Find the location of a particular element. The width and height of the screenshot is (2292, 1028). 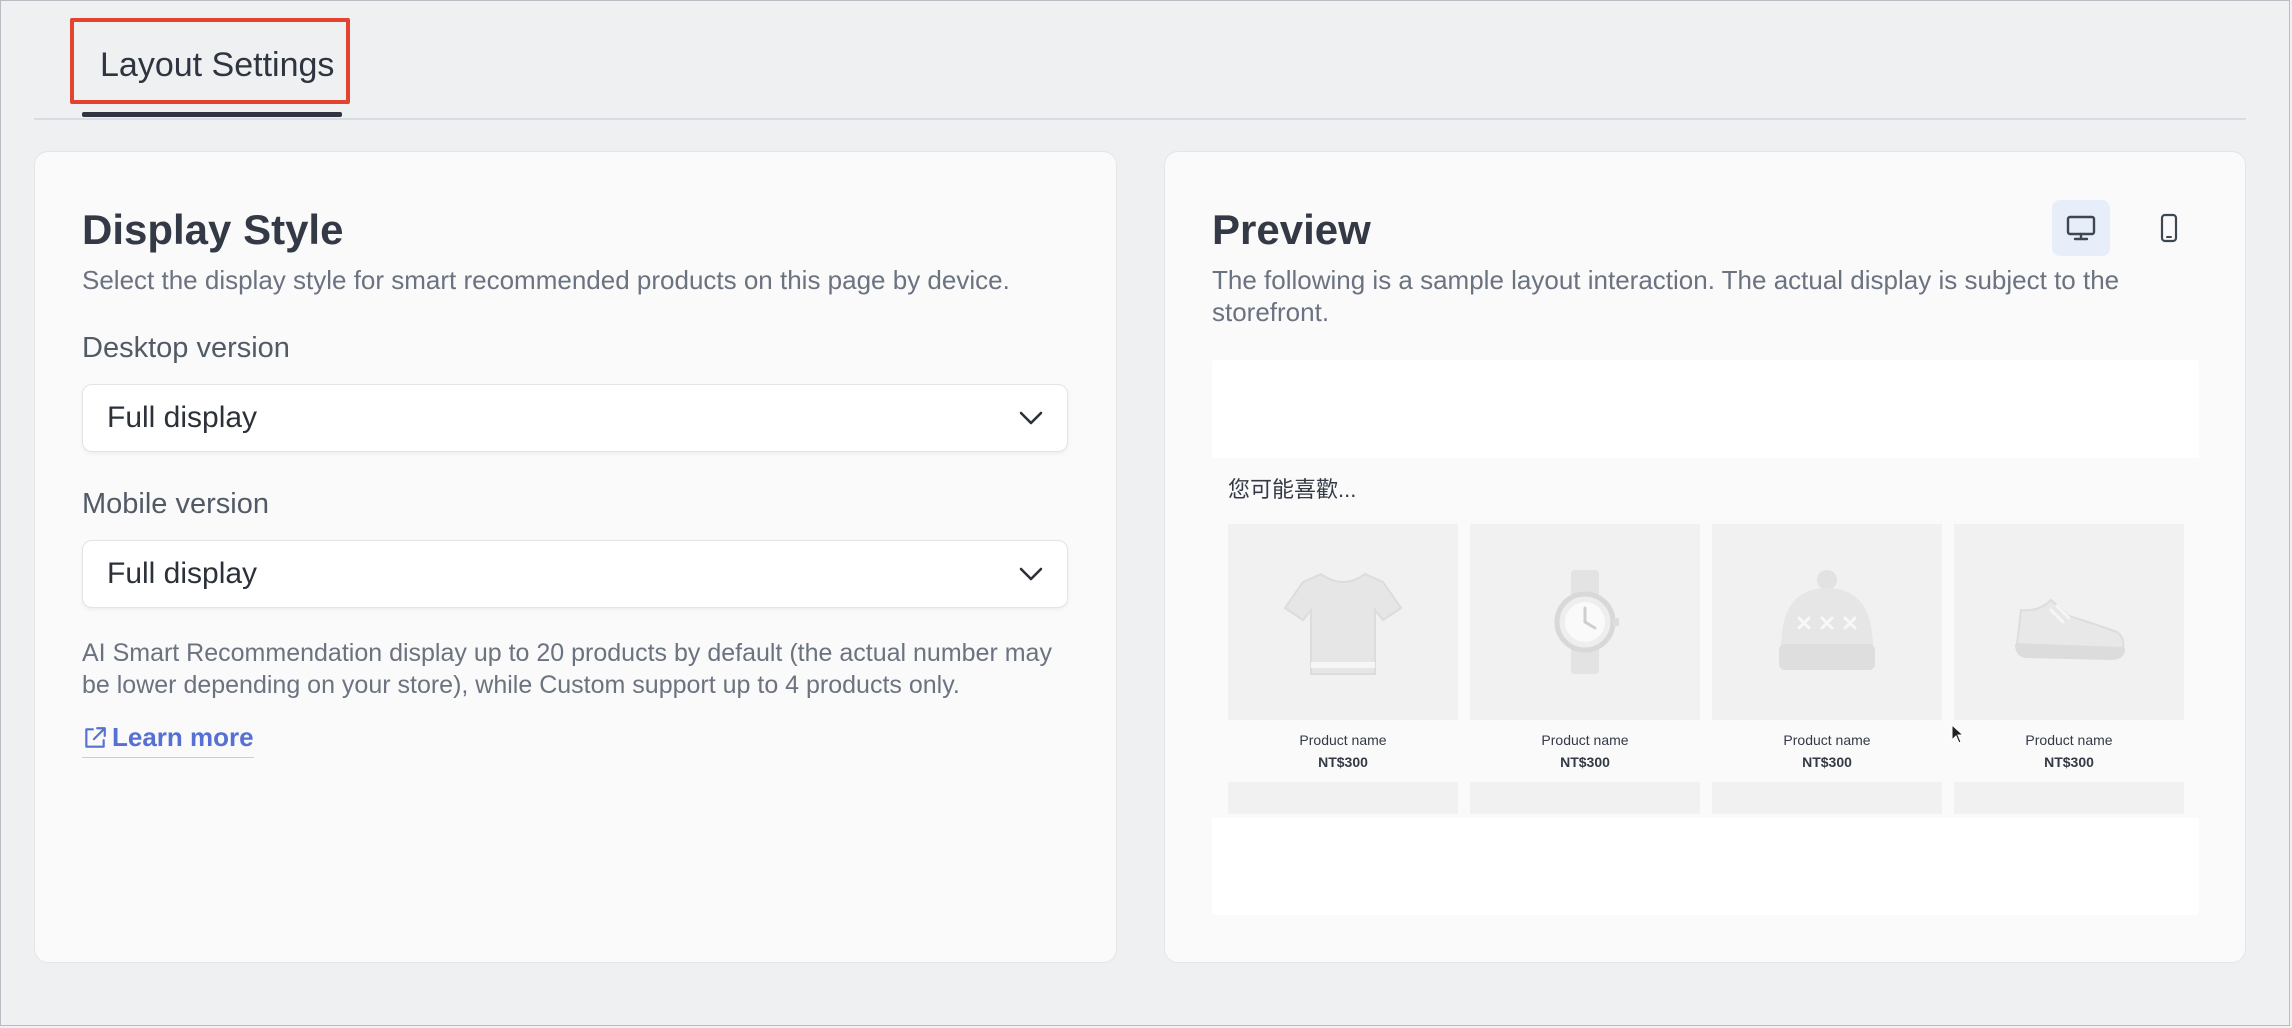

desktop-version-value: Full display is located at coordinates (182, 417).